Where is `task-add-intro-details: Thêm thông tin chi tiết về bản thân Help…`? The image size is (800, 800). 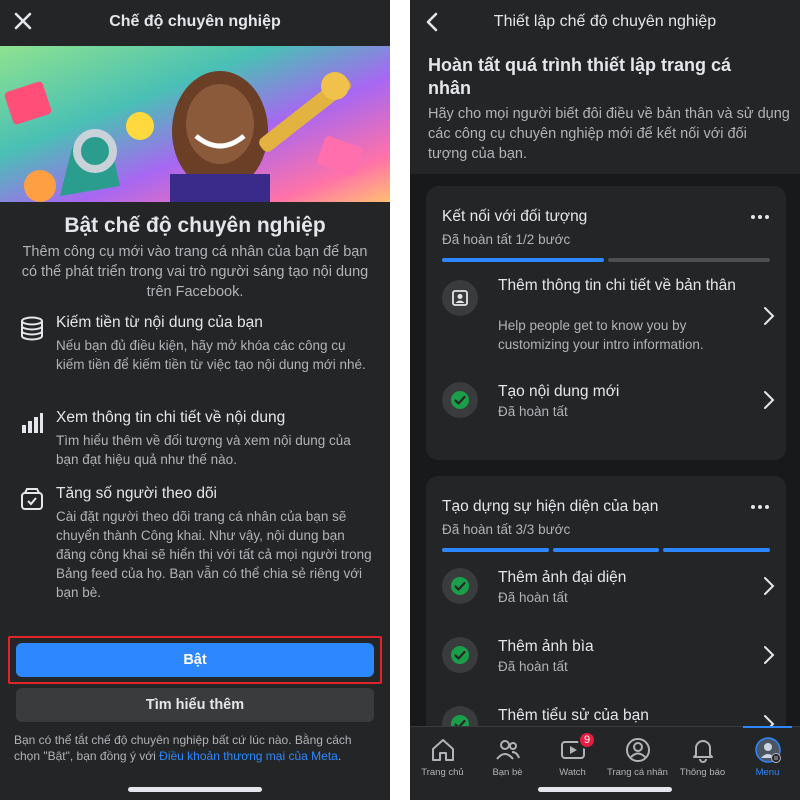 task-add-intro-details: Thêm thông tin chi tiết về bản thân Help… is located at coordinates (606, 316).